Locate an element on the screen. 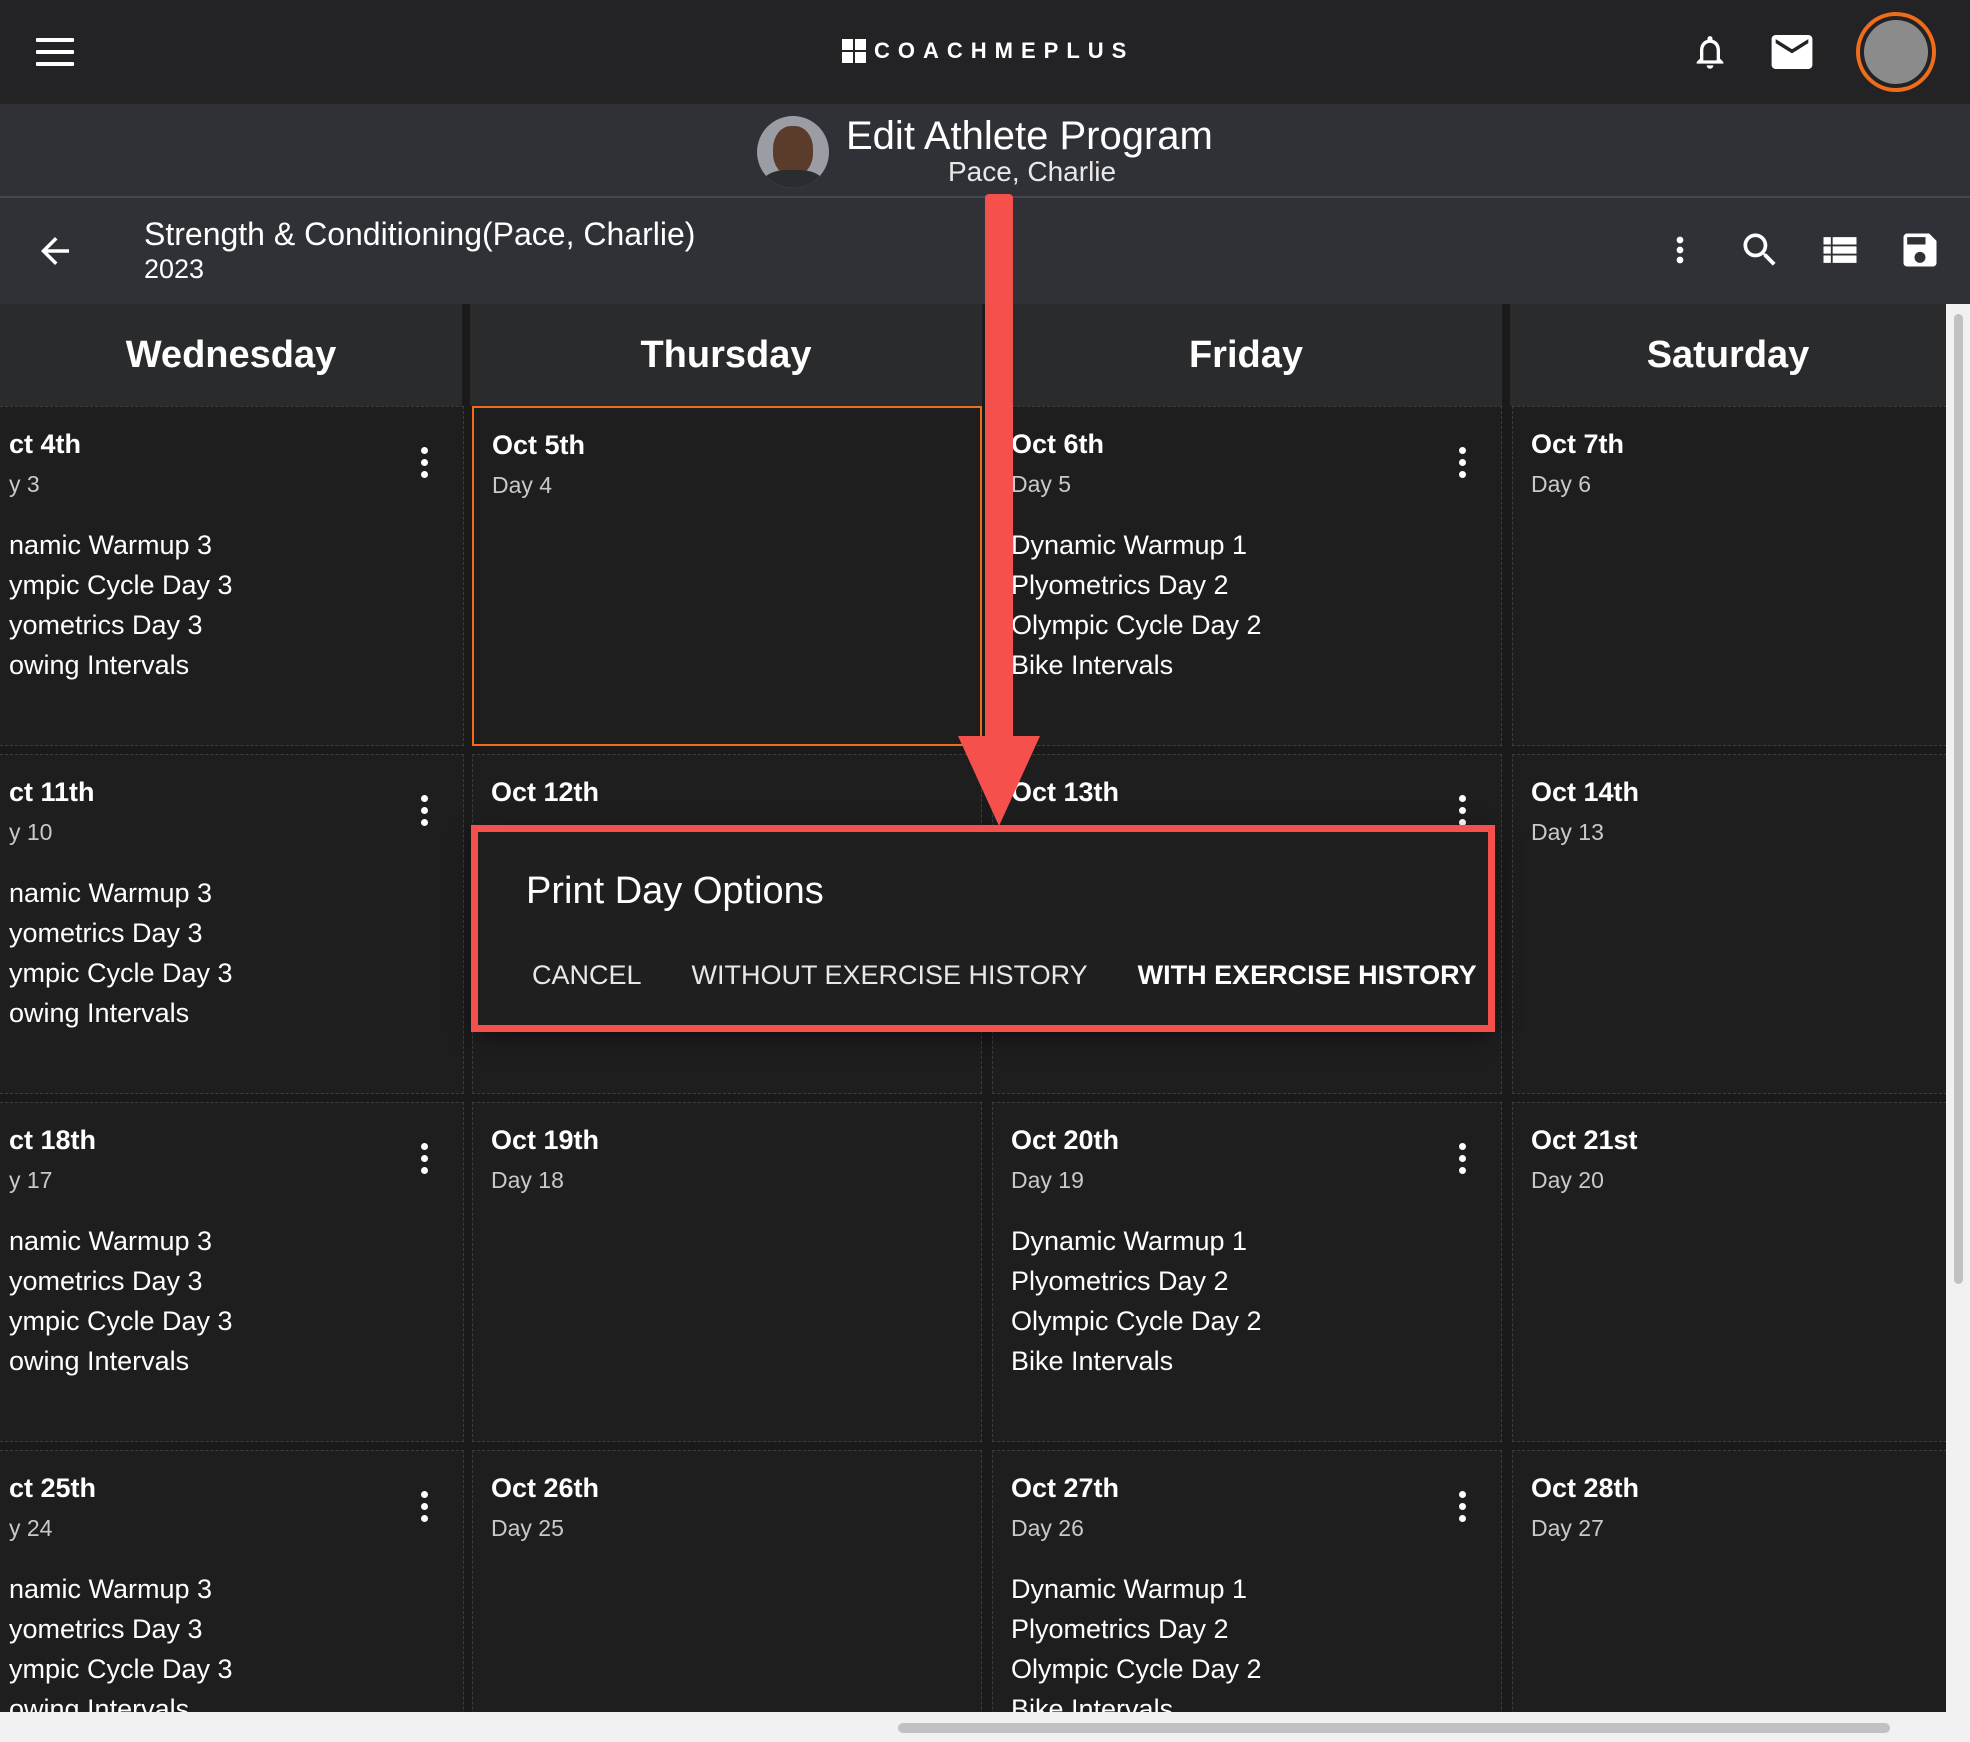 This screenshot has width=1970, height=1742. day-number: Day 27 is located at coordinates (1567, 1528).